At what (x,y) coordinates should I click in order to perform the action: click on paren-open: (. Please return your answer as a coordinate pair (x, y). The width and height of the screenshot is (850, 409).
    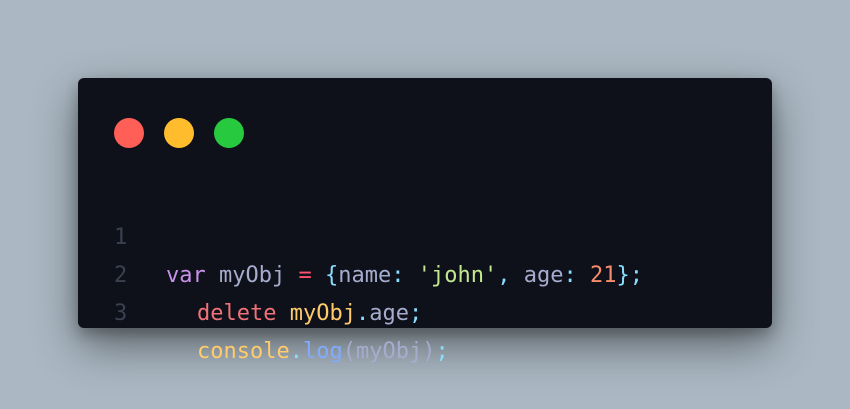
    Looking at the image, I should click on (349, 351).